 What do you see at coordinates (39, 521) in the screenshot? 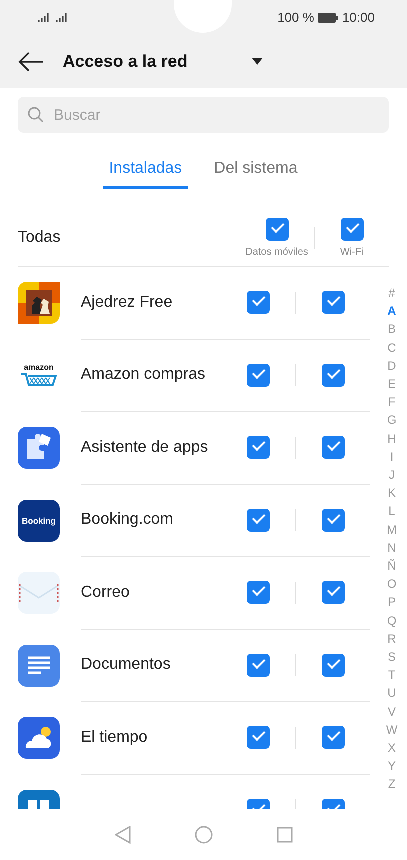
I see `booking-logo: Booking` at bounding box center [39, 521].